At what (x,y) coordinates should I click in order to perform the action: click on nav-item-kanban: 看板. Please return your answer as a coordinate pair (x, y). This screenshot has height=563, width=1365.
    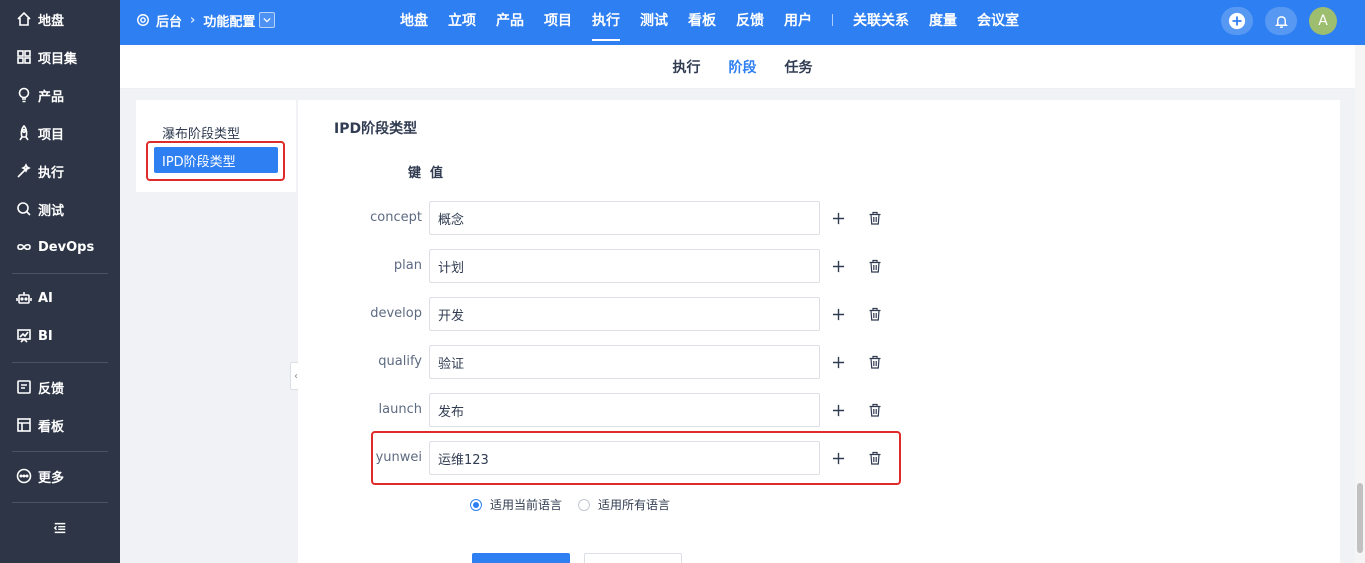
    Looking at the image, I should click on (60, 425).